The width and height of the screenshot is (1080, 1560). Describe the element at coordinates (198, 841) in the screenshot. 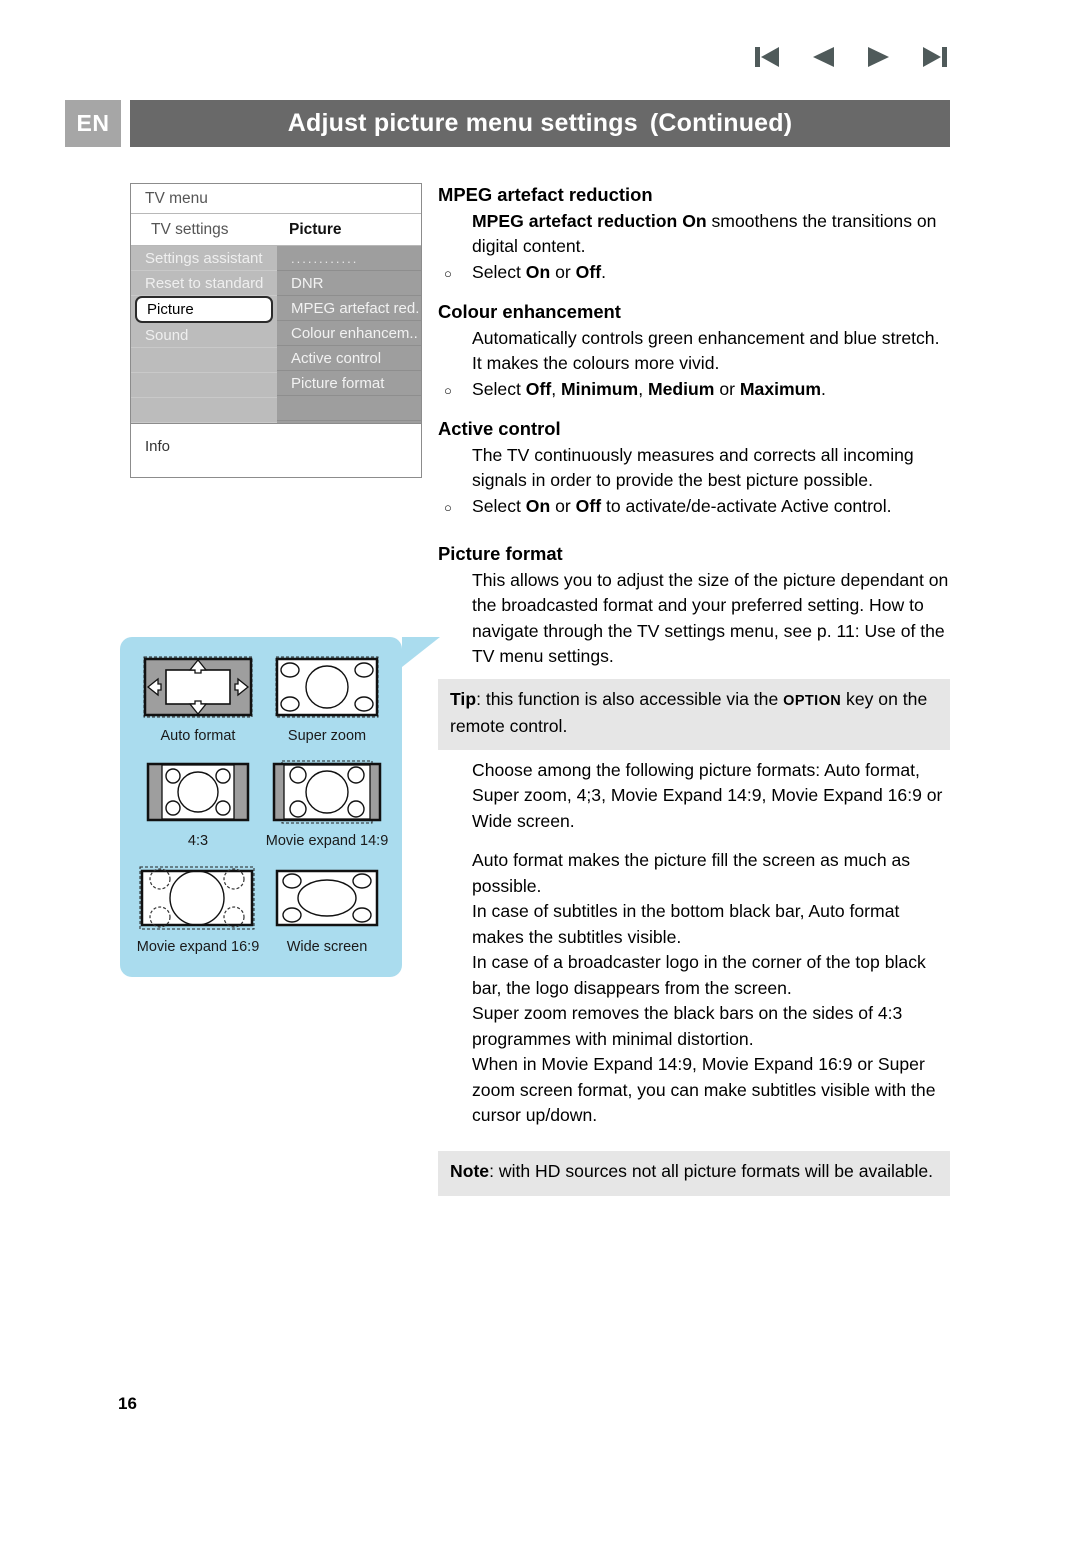

I see `format-label-4-3: 4:3` at that location.